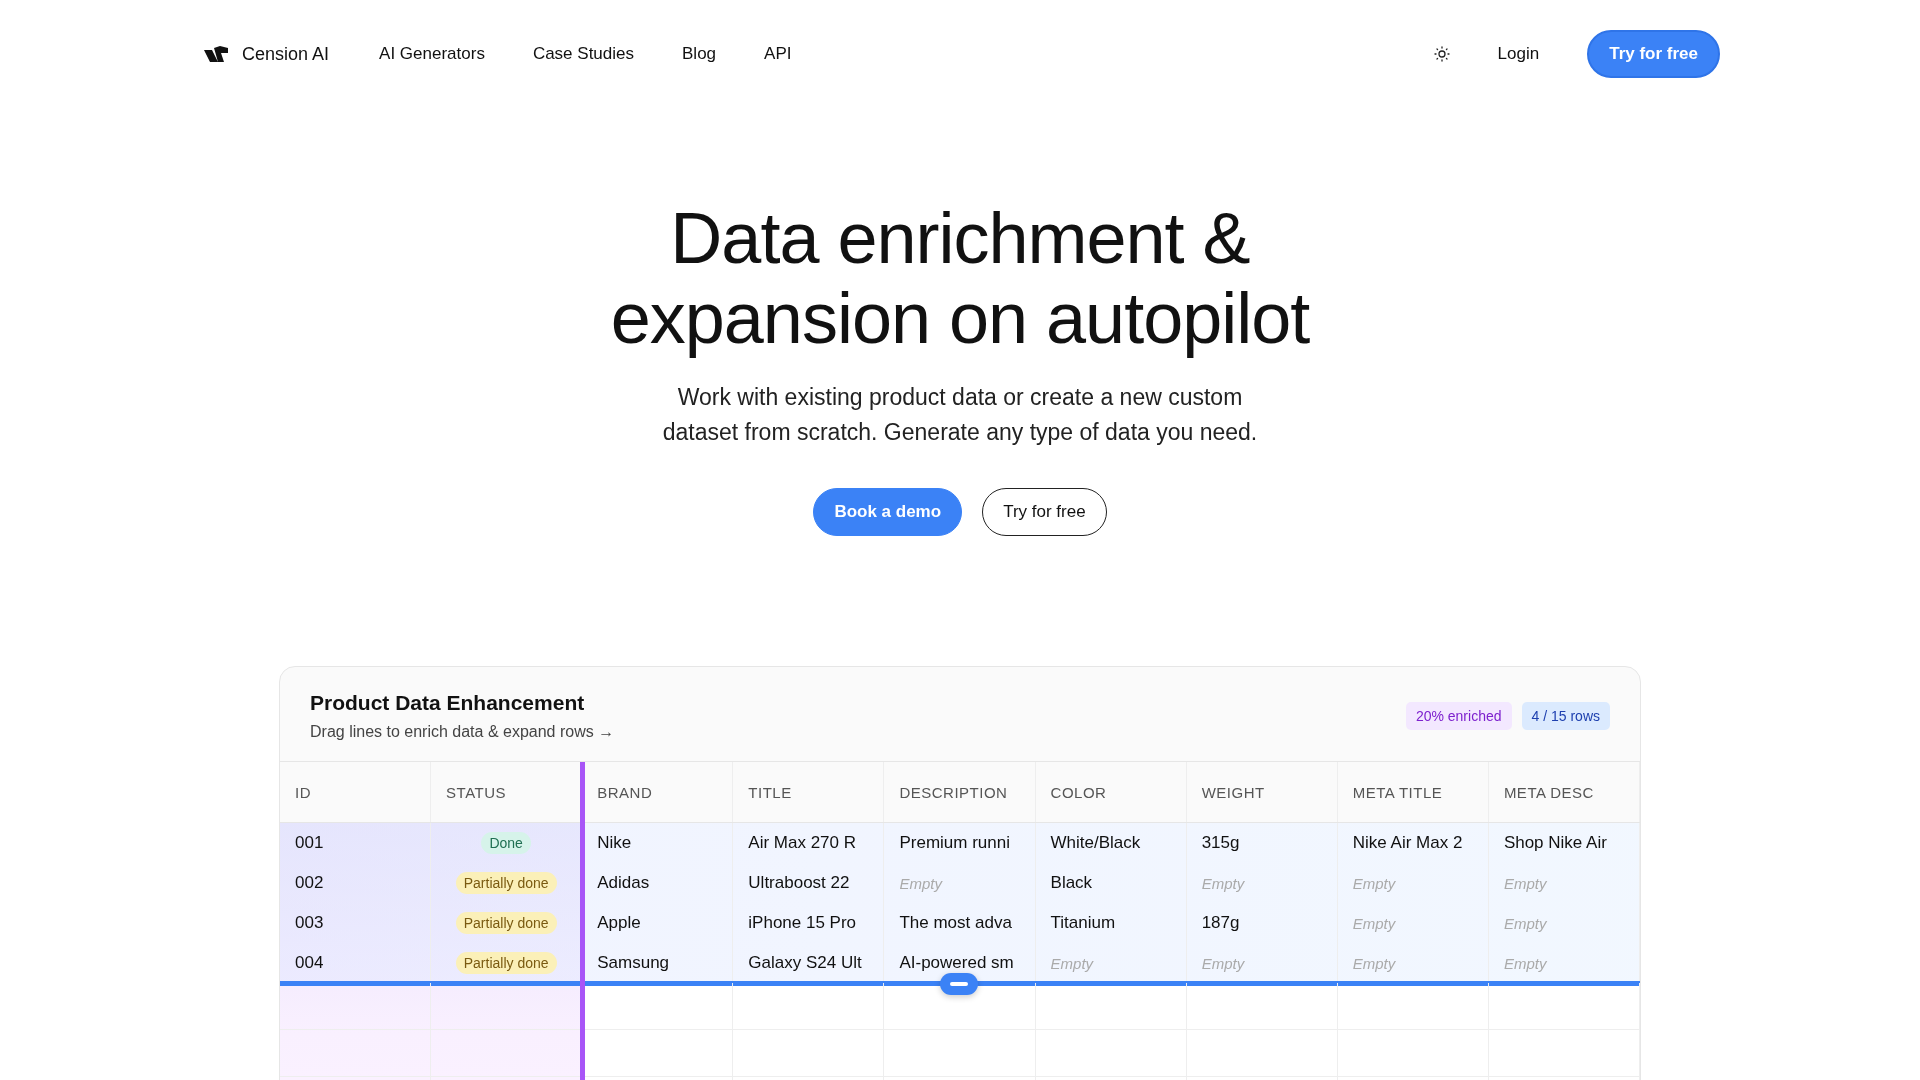 This screenshot has height=1080, width=1920. I want to click on row-id: 004, so click(309, 963).